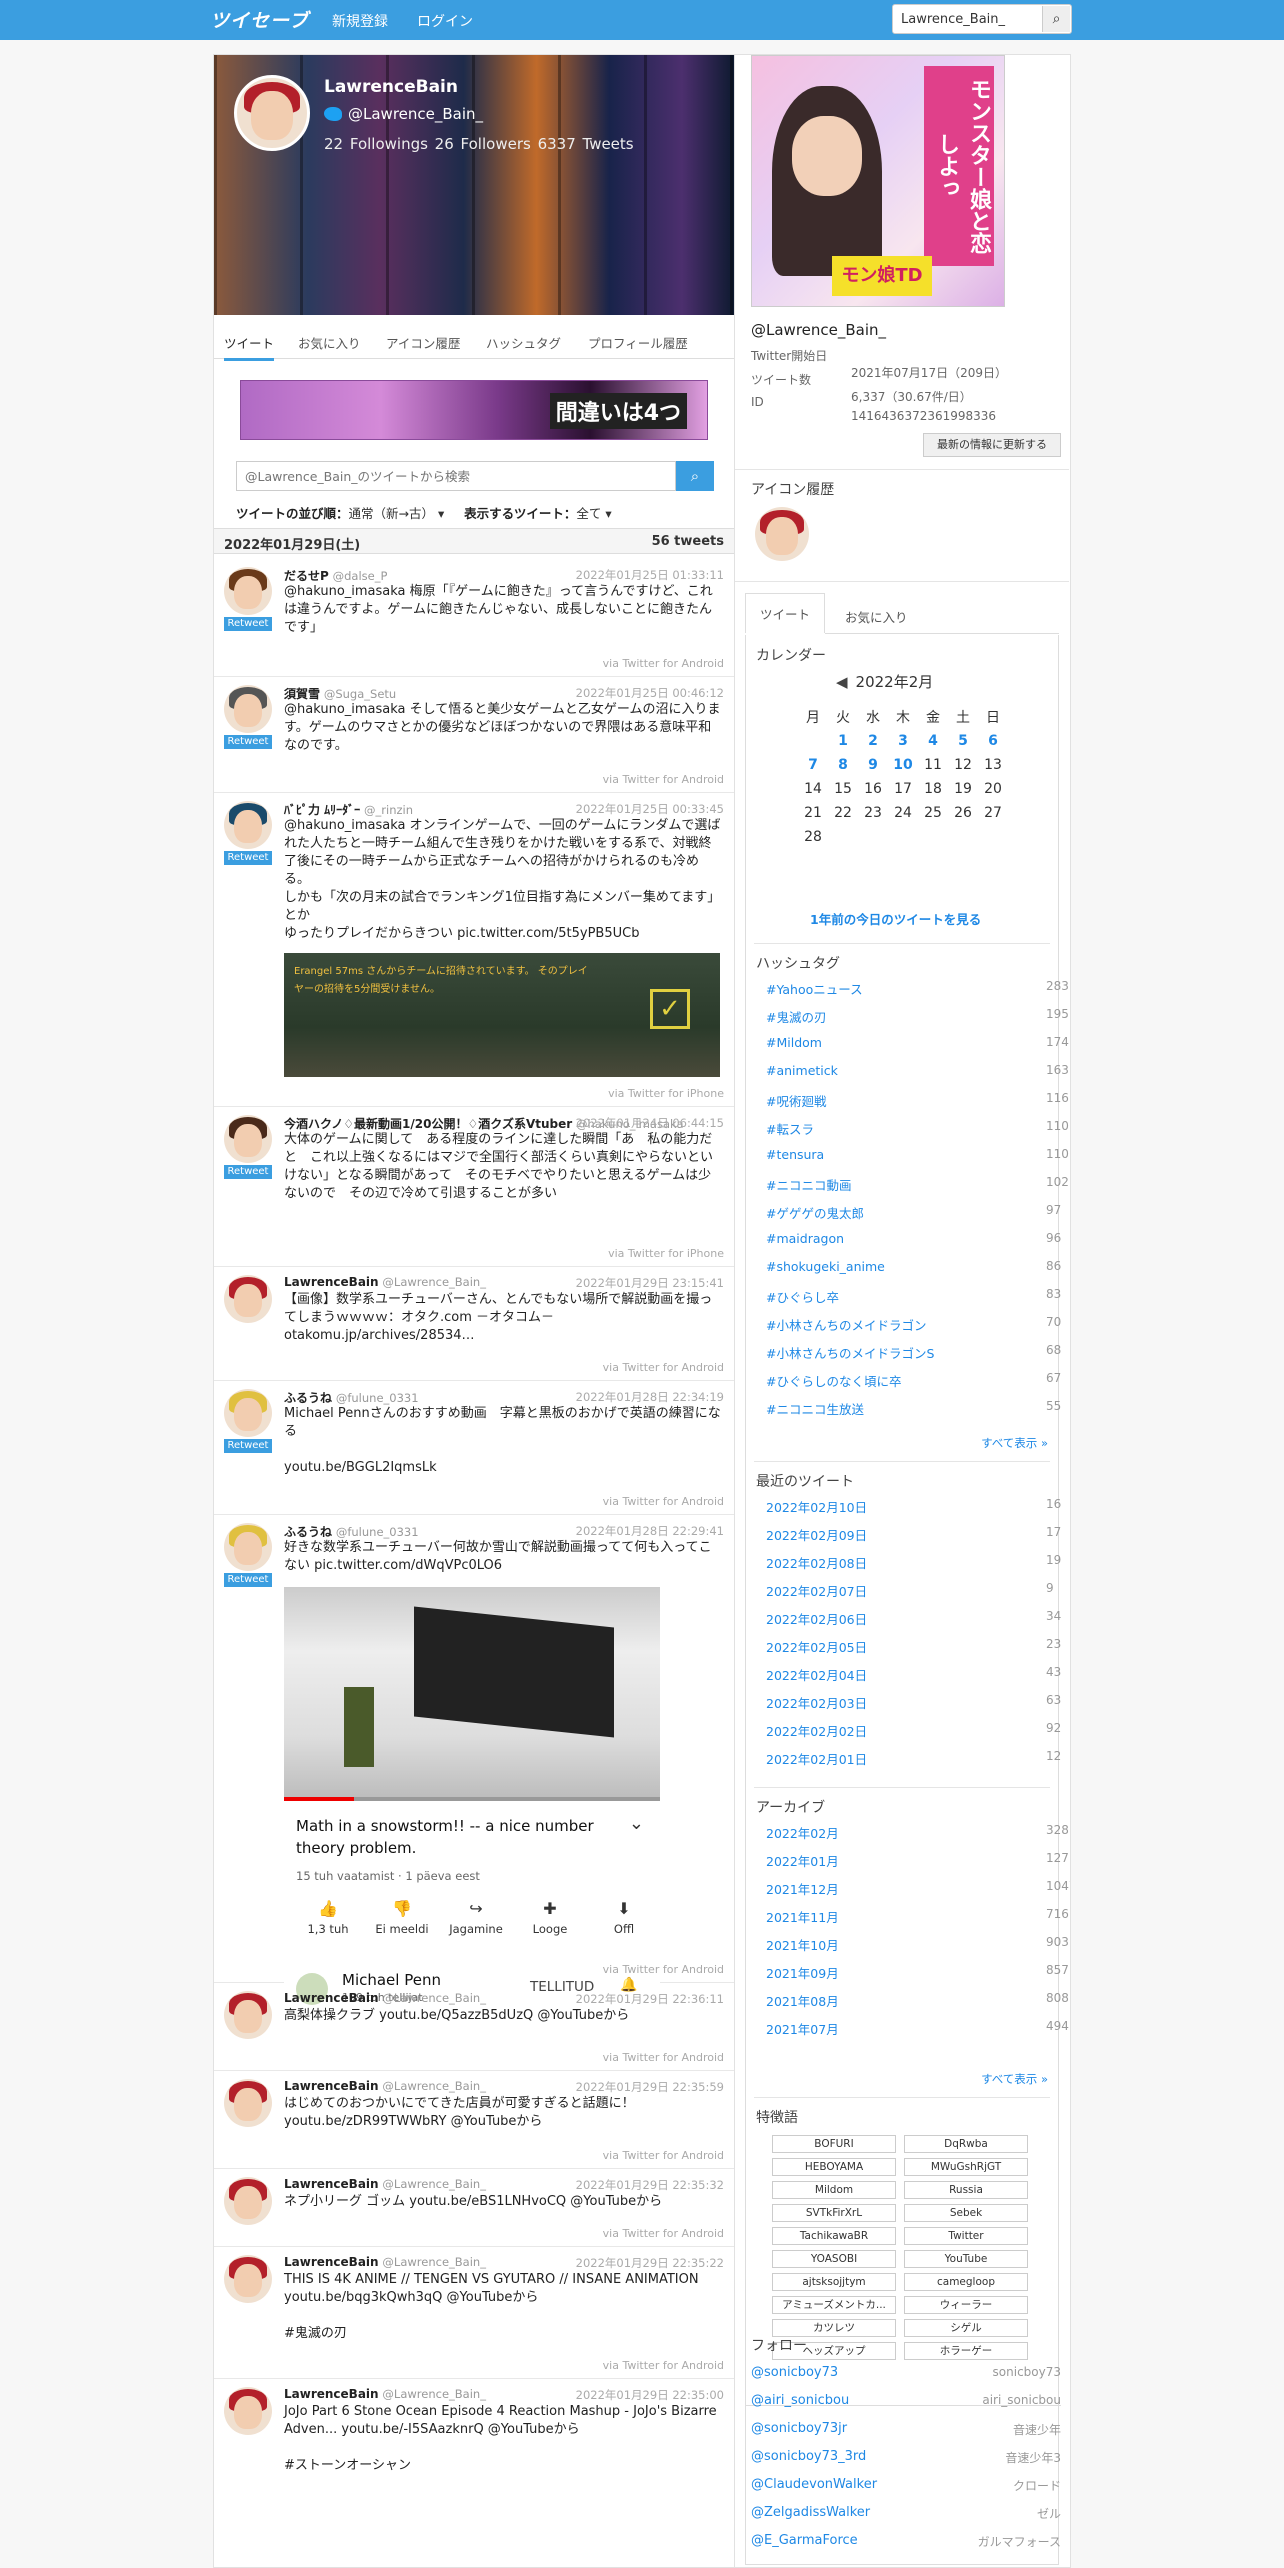  Describe the element at coordinates (249, 347) in the screenshot. I see `tab-tweets: ツイート` at that location.